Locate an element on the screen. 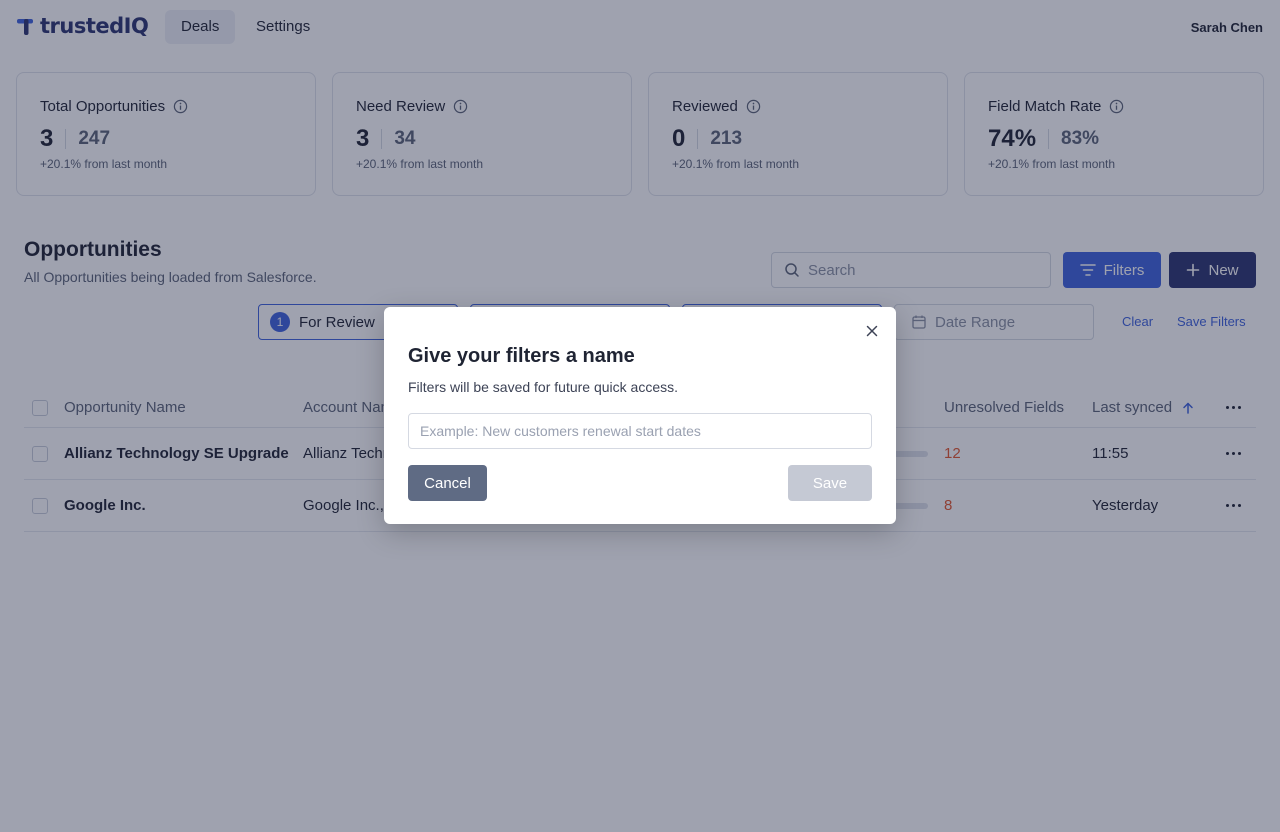  close-icon is located at coordinates (872, 331).